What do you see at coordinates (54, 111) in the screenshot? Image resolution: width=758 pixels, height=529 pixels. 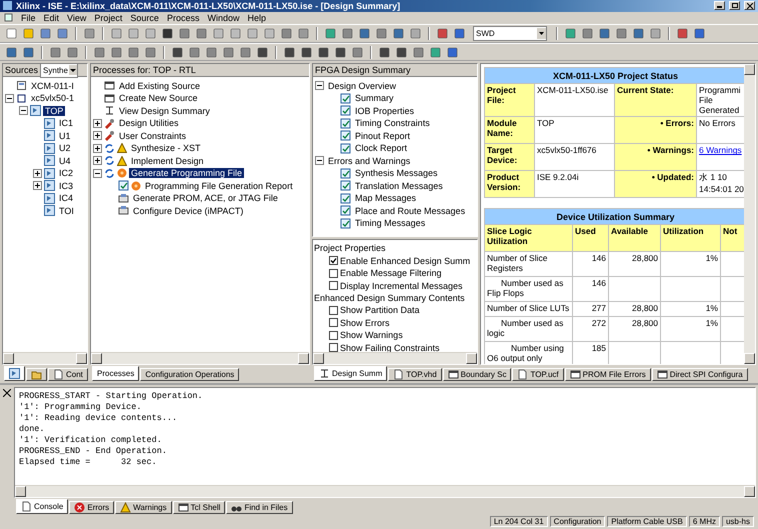 I see `tree-item: TOP` at bounding box center [54, 111].